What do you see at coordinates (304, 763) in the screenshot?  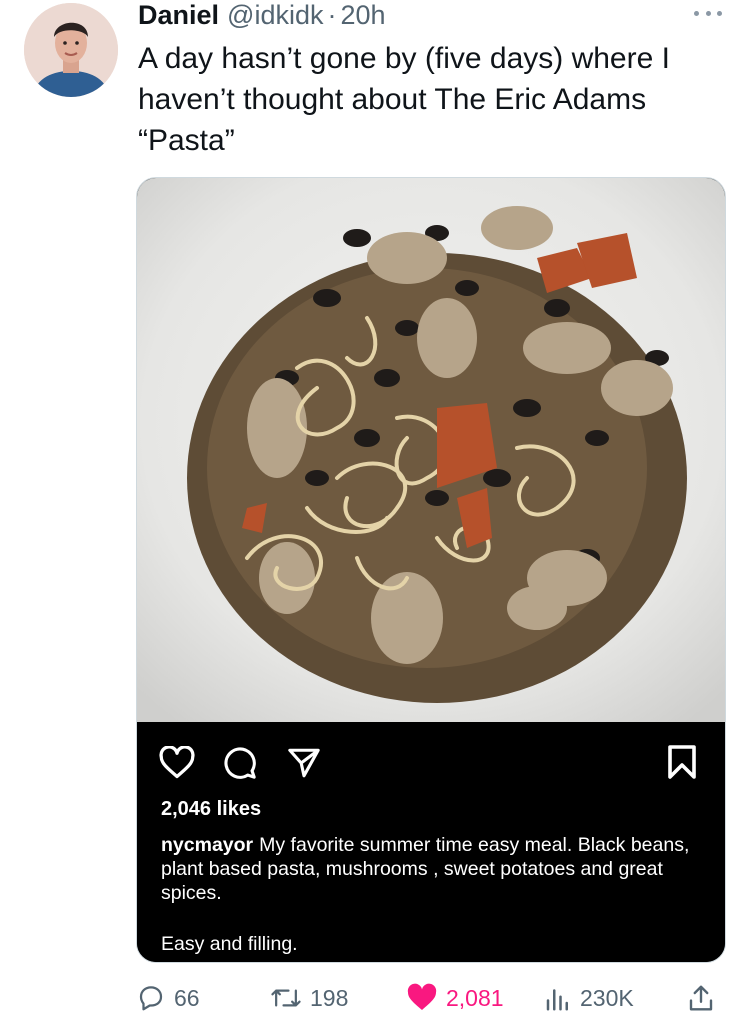 I see `send-icon` at bounding box center [304, 763].